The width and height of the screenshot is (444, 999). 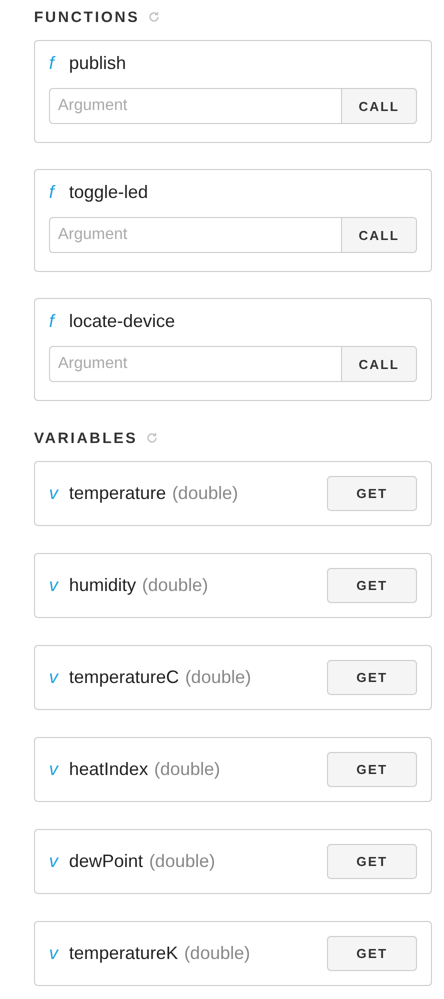 I want to click on function-name: toggle-led, so click(x=108, y=192).